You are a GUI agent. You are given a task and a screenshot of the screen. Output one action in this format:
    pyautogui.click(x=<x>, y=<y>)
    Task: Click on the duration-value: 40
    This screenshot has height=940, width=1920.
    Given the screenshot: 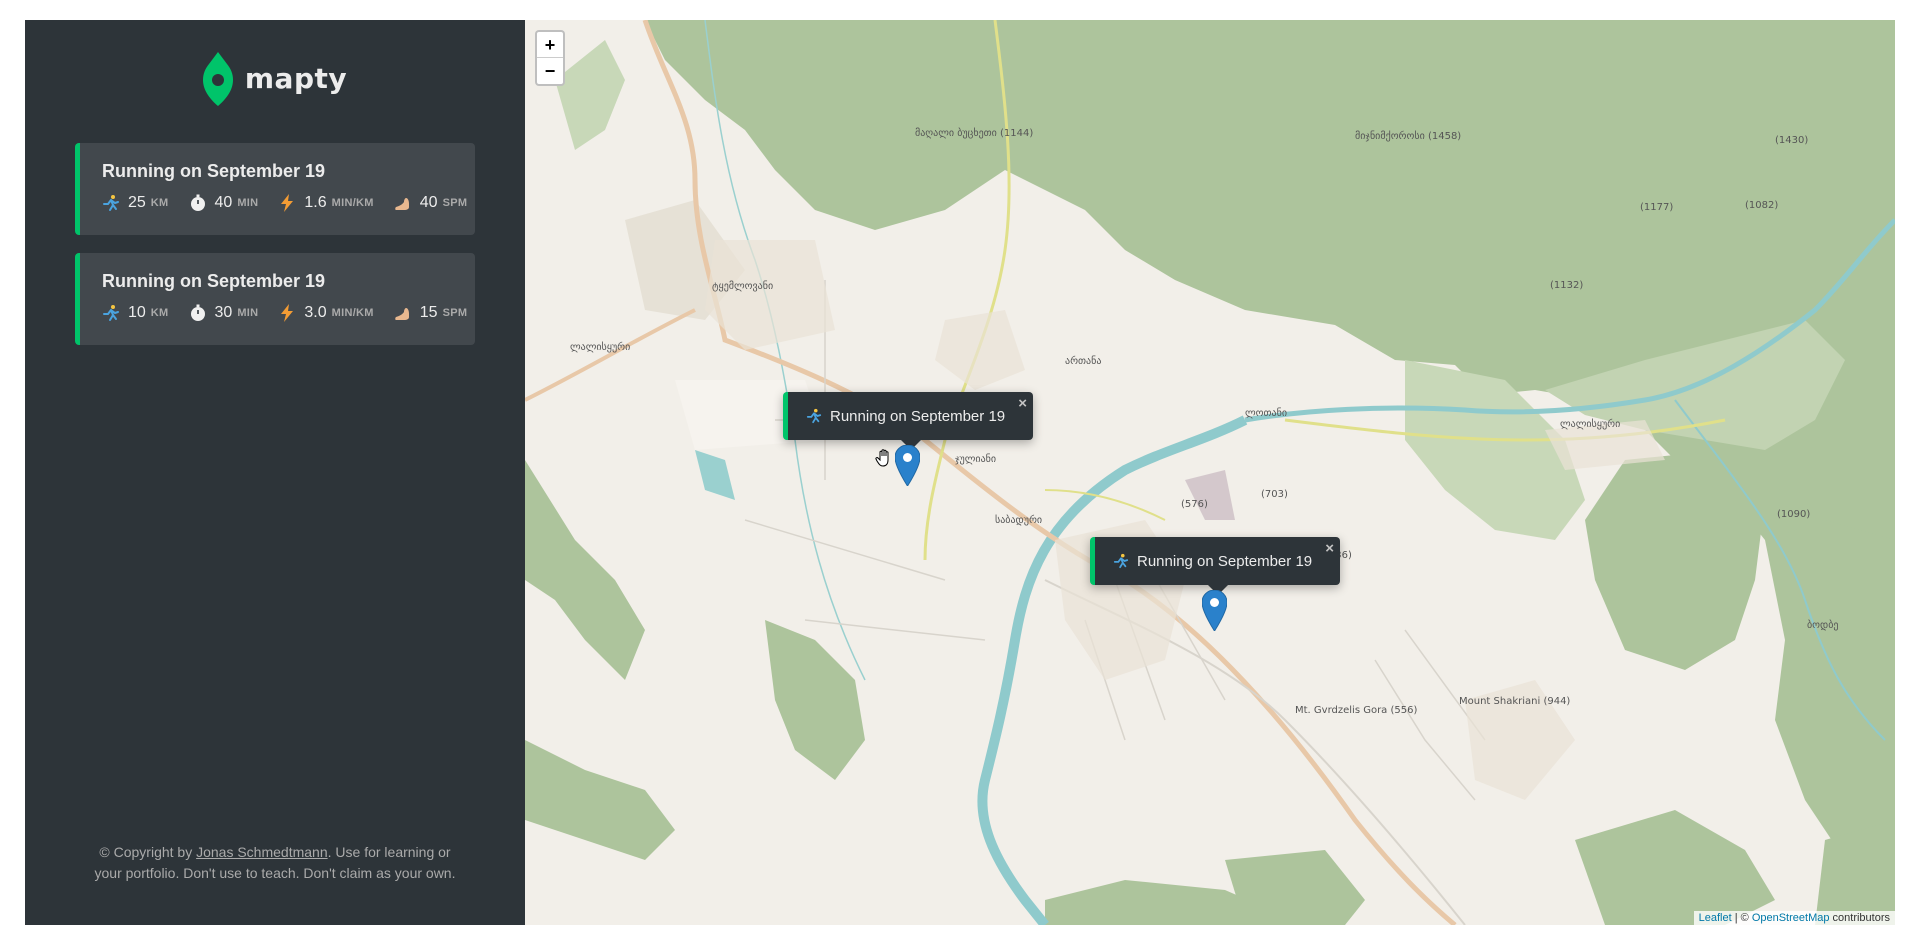 What is the action you would take?
    pyautogui.click(x=223, y=202)
    